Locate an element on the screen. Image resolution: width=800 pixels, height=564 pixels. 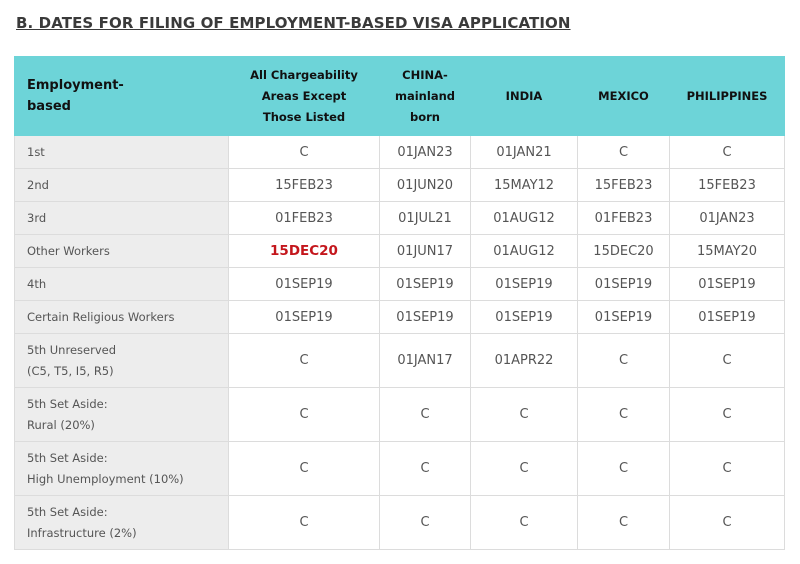
row-label-text: Infrastructure (2%) is located at coordinates (82, 532).